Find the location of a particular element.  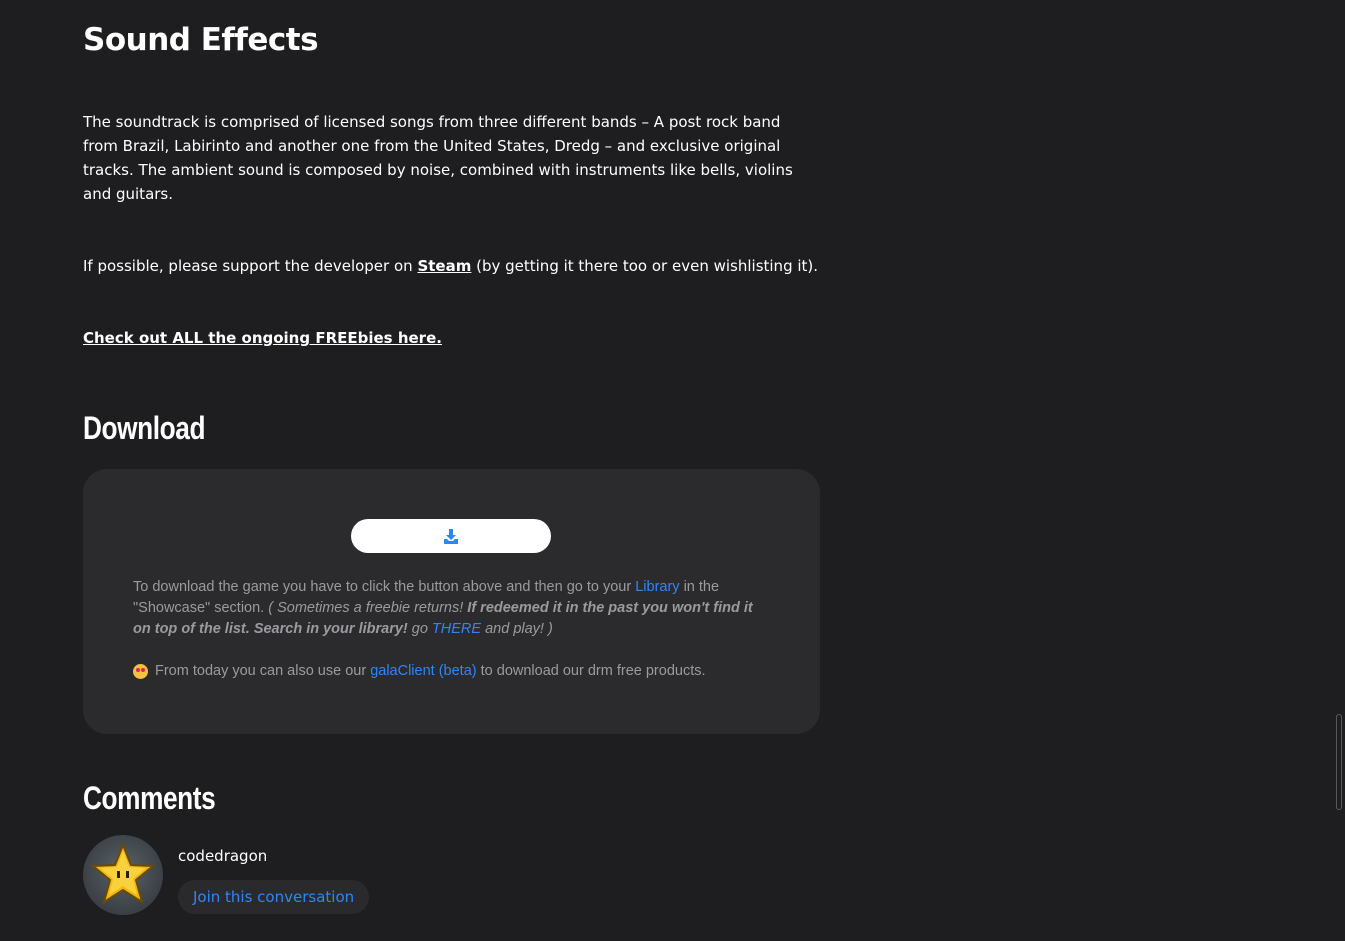

instructions-italic-3: and play! ) is located at coordinates (517, 629).